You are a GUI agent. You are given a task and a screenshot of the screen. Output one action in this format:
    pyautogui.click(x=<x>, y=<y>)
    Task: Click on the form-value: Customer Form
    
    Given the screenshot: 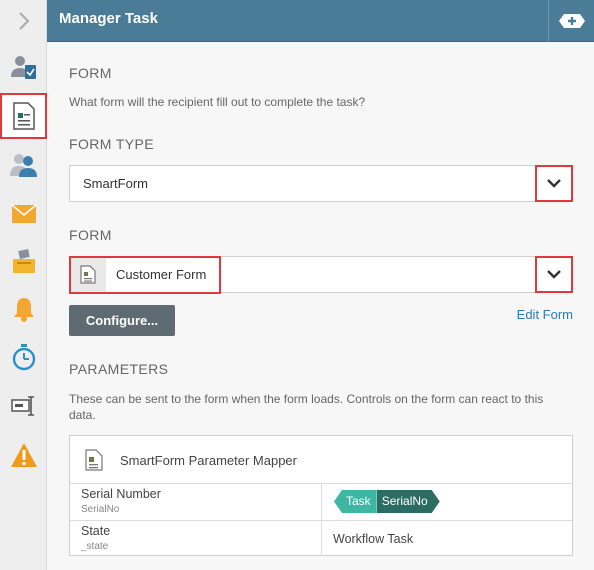 What is the action you would take?
    pyautogui.click(x=161, y=274)
    